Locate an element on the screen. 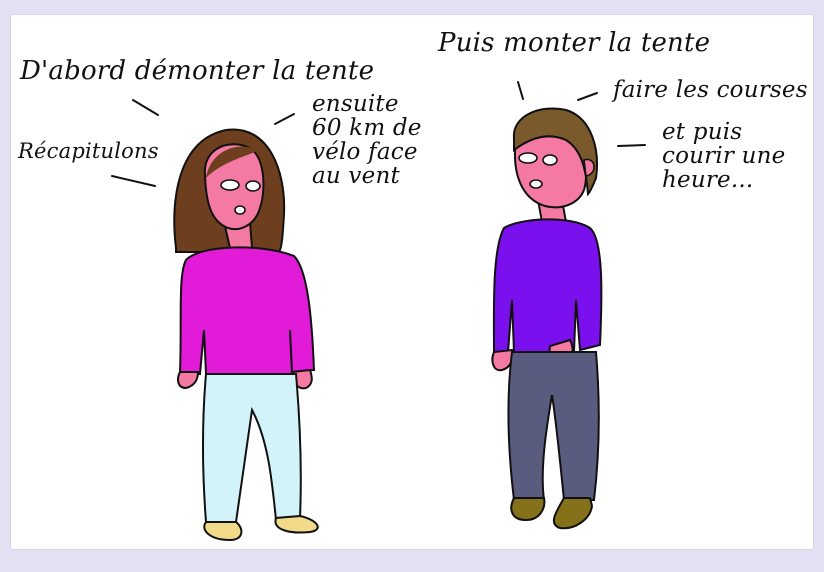  speech-text: D'abord démonter la tente is located at coordinates (197, 71).